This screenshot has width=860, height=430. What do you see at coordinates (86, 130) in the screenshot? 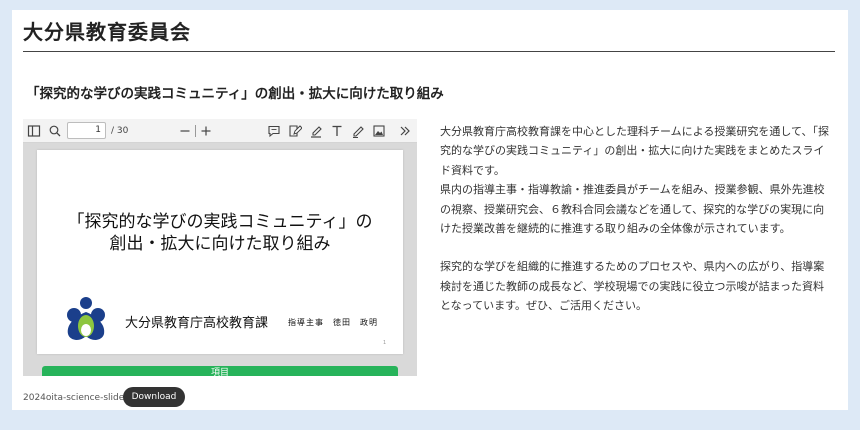
I see `page-number-input: 1` at bounding box center [86, 130].